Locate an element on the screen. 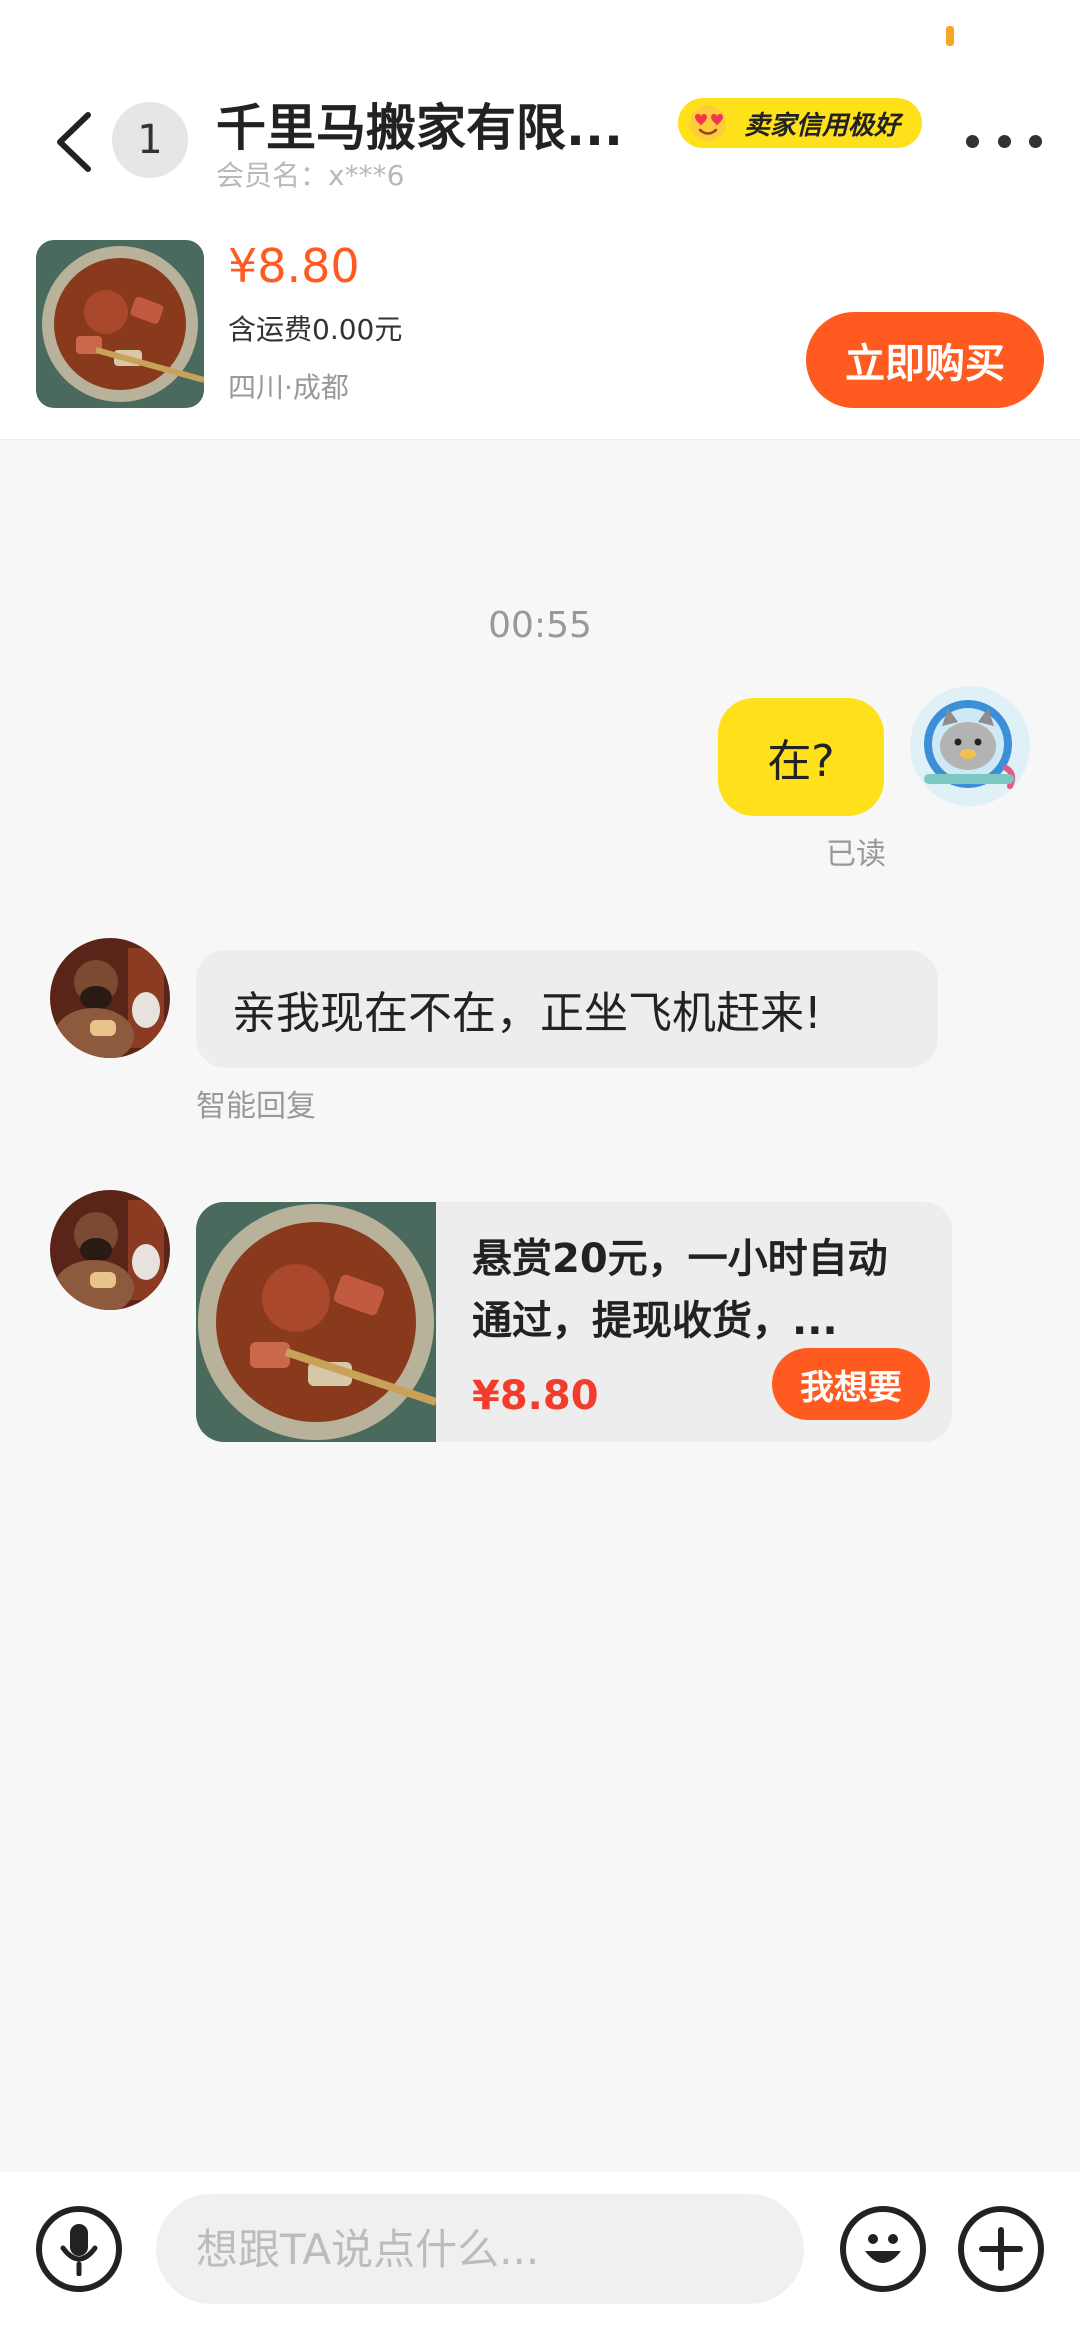  shipping-fee: 含运费0.00元 is located at coordinates (315, 329).